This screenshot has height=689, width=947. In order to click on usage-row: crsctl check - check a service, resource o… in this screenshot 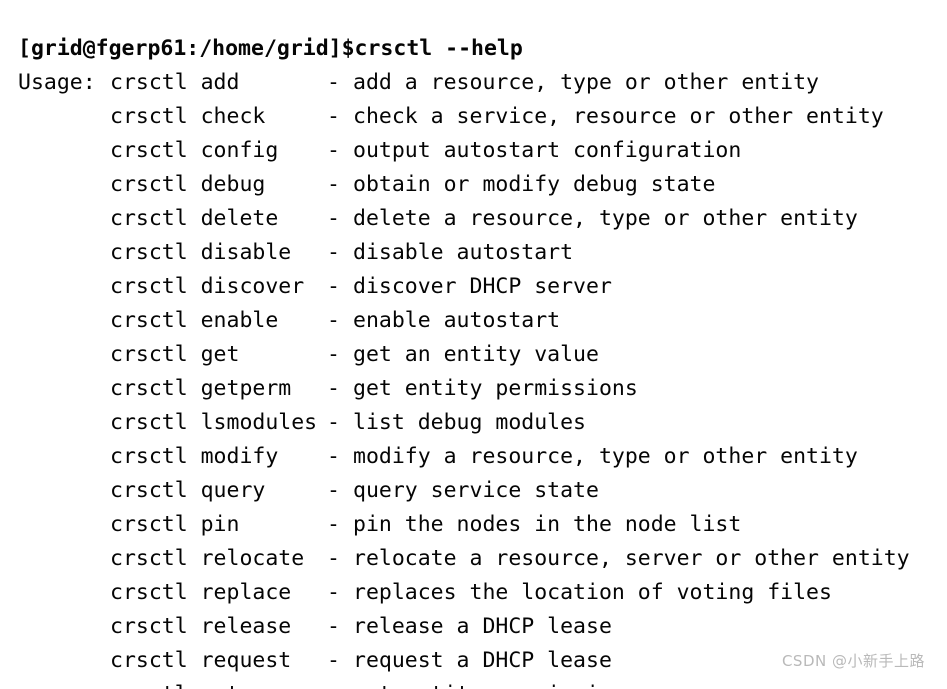, I will do `click(473, 117)`.